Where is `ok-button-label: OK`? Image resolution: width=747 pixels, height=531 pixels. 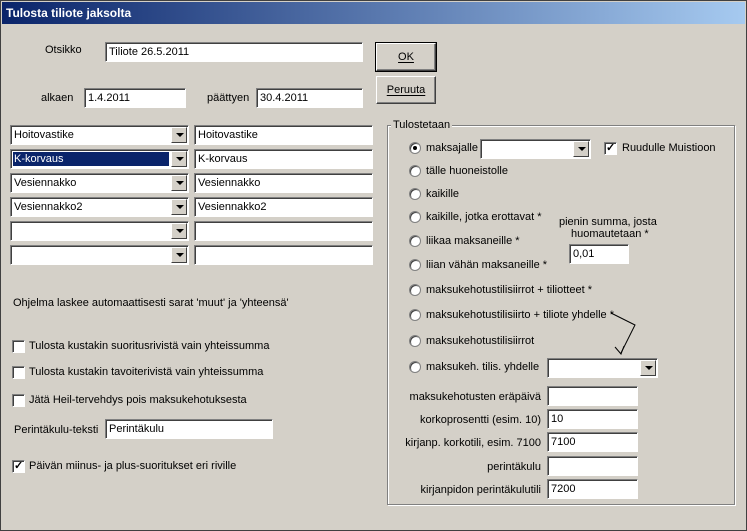
ok-button-label: OK is located at coordinates (406, 57).